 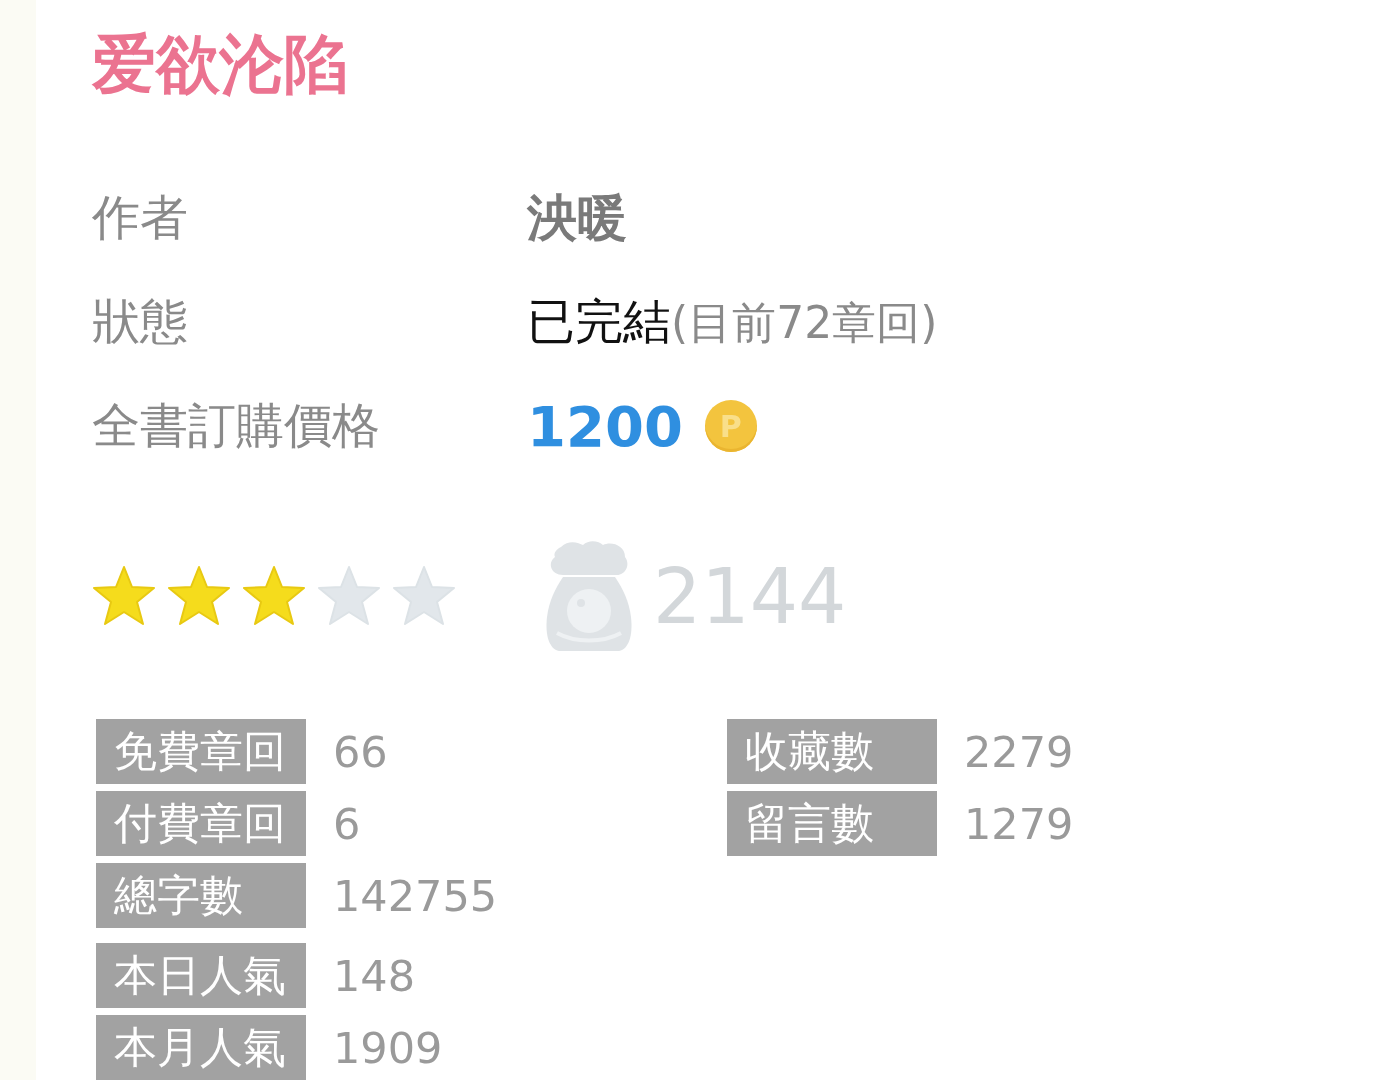 I want to click on stat-value: 66, so click(x=360, y=751).